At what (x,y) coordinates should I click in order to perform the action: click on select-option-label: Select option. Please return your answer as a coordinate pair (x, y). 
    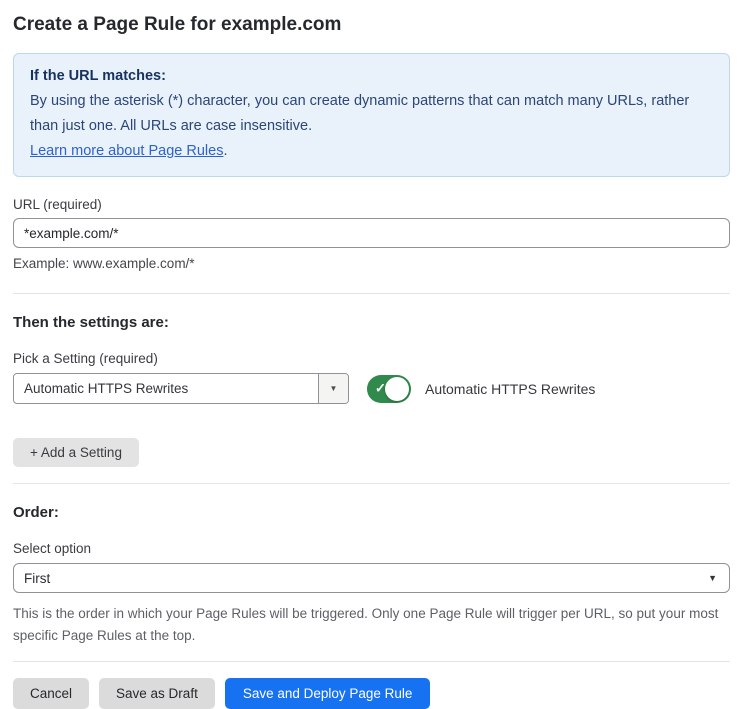
    Looking at the image, I should click on (52, 548).